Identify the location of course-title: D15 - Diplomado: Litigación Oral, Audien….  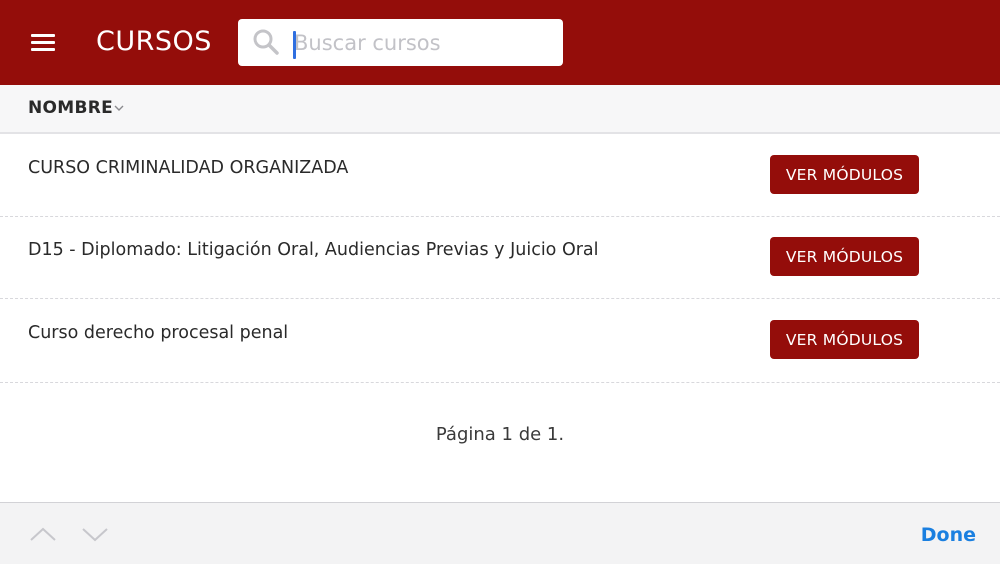
(313, 250).